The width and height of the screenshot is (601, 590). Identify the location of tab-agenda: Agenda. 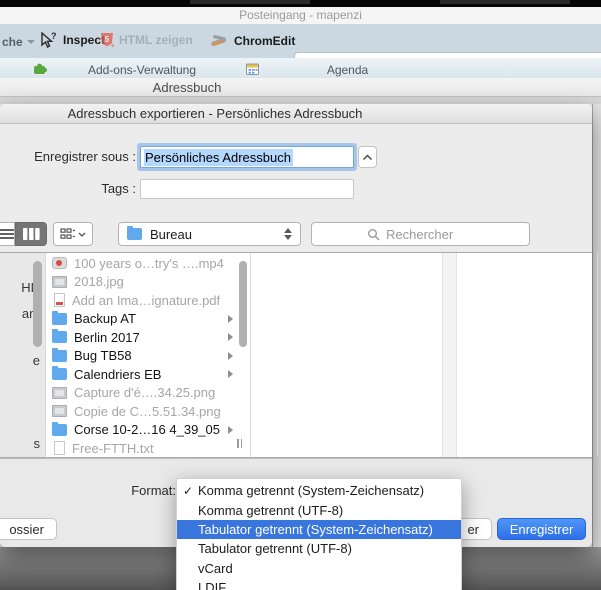
(347, 70).